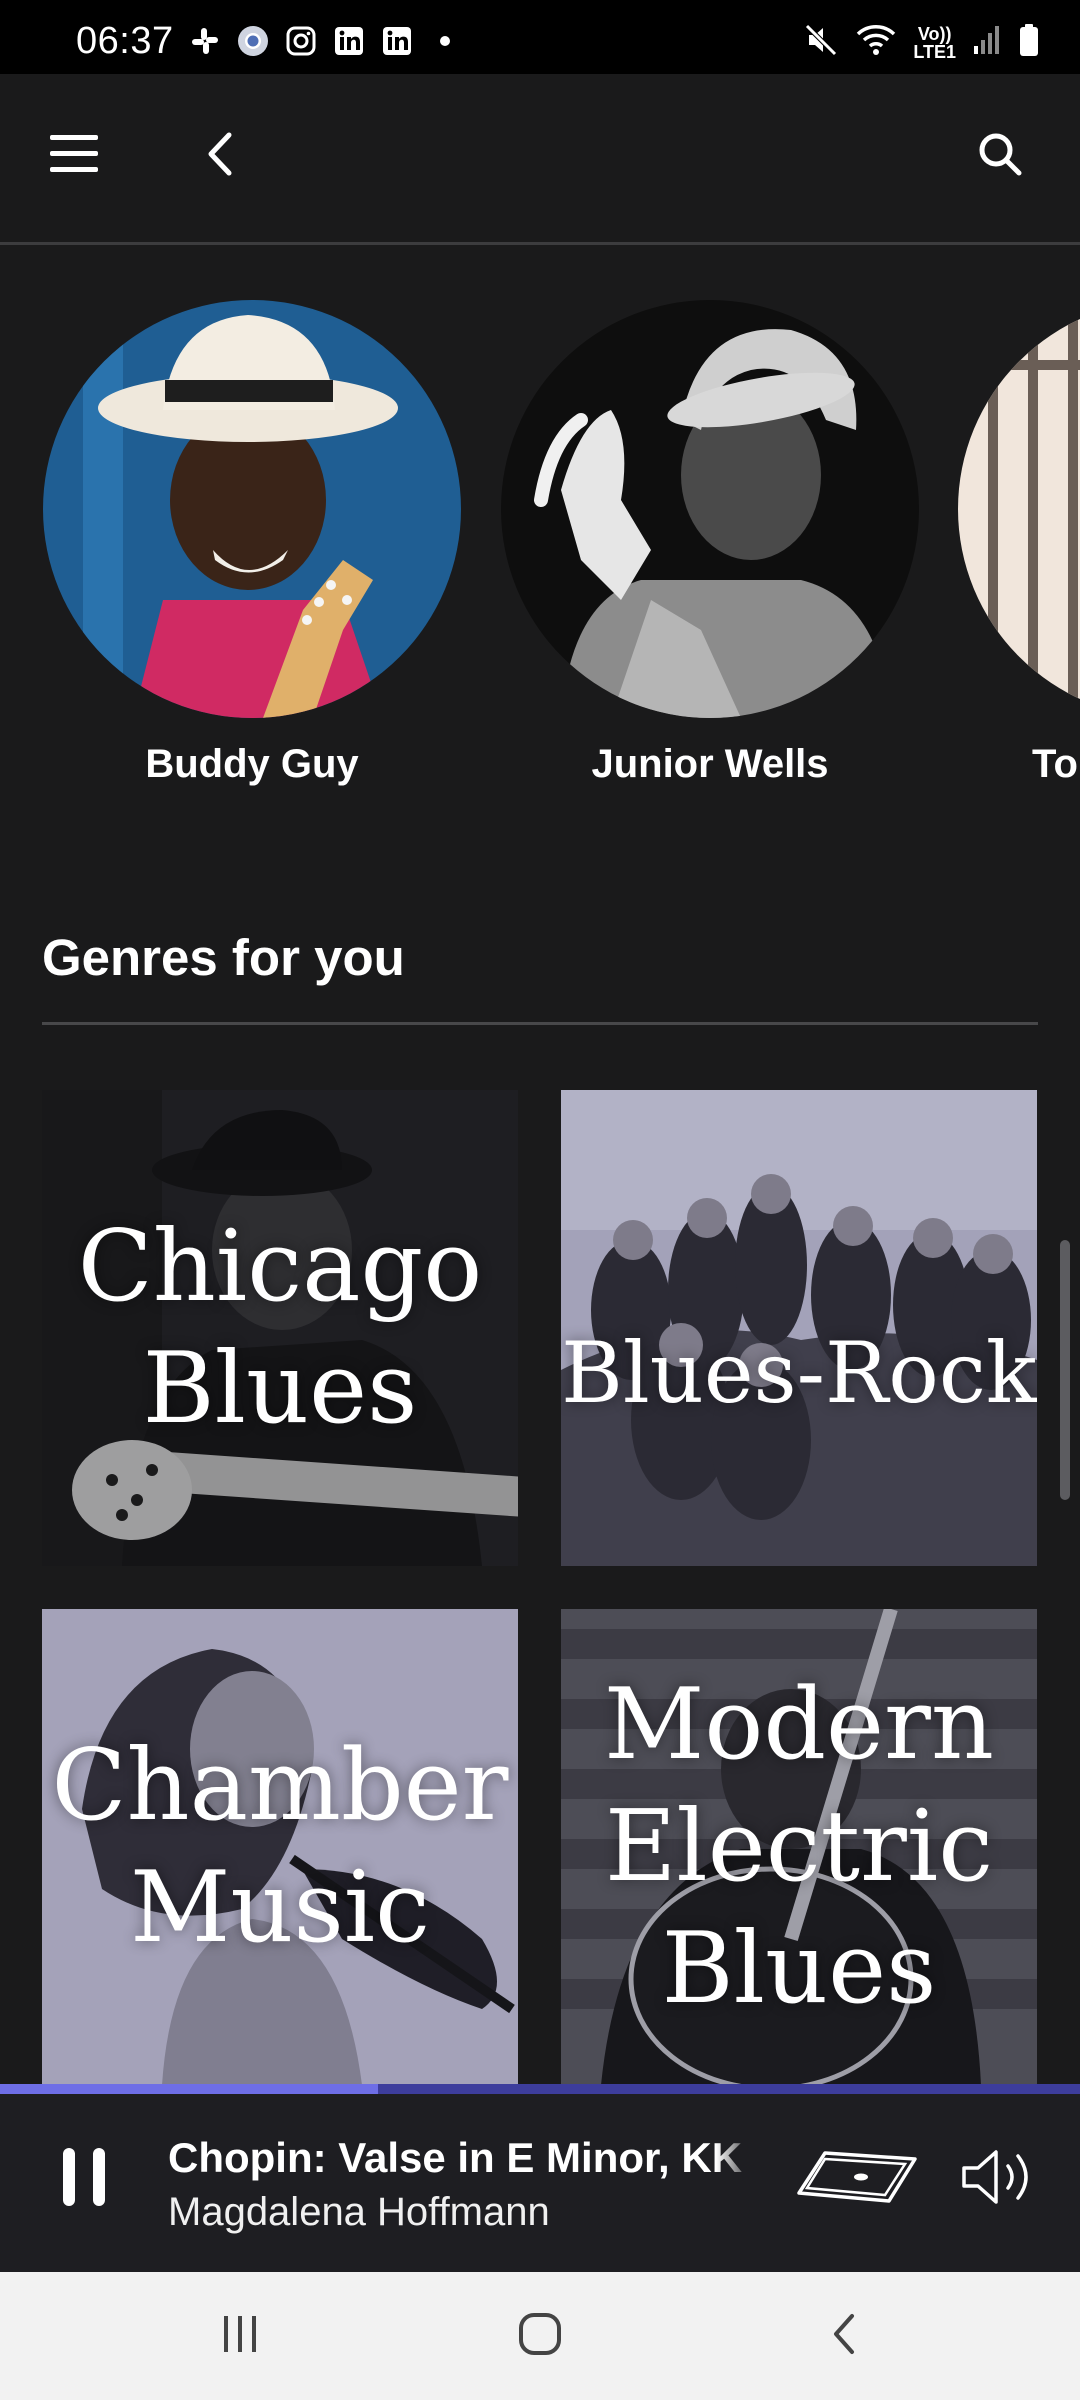 This screenshot has height=2400, width=1080. What do you see at coordinates (540, 37) in the screenshot?
I see `status-bar: 06:37 Vo)) LTE1` at bounding box center [540, 37].